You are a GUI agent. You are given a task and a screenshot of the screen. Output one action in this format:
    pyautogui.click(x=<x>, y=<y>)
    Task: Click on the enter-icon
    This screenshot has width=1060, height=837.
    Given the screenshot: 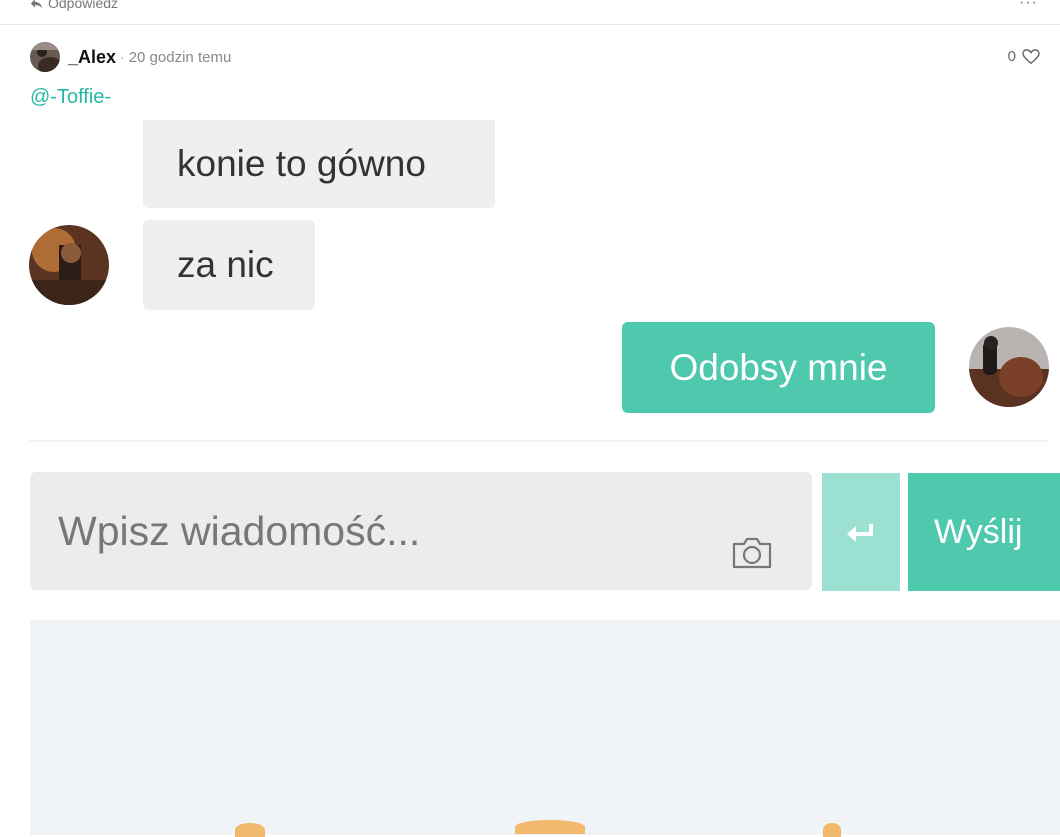 What is the action you would take?
    pyautogui.click(x=860, y=533)
    